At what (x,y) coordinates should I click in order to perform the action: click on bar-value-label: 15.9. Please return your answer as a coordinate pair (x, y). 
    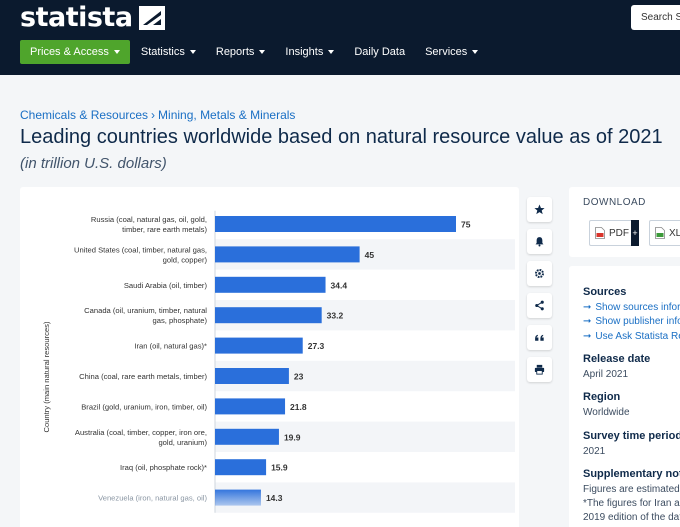
    Looking at the image, I should click on (279, 468).